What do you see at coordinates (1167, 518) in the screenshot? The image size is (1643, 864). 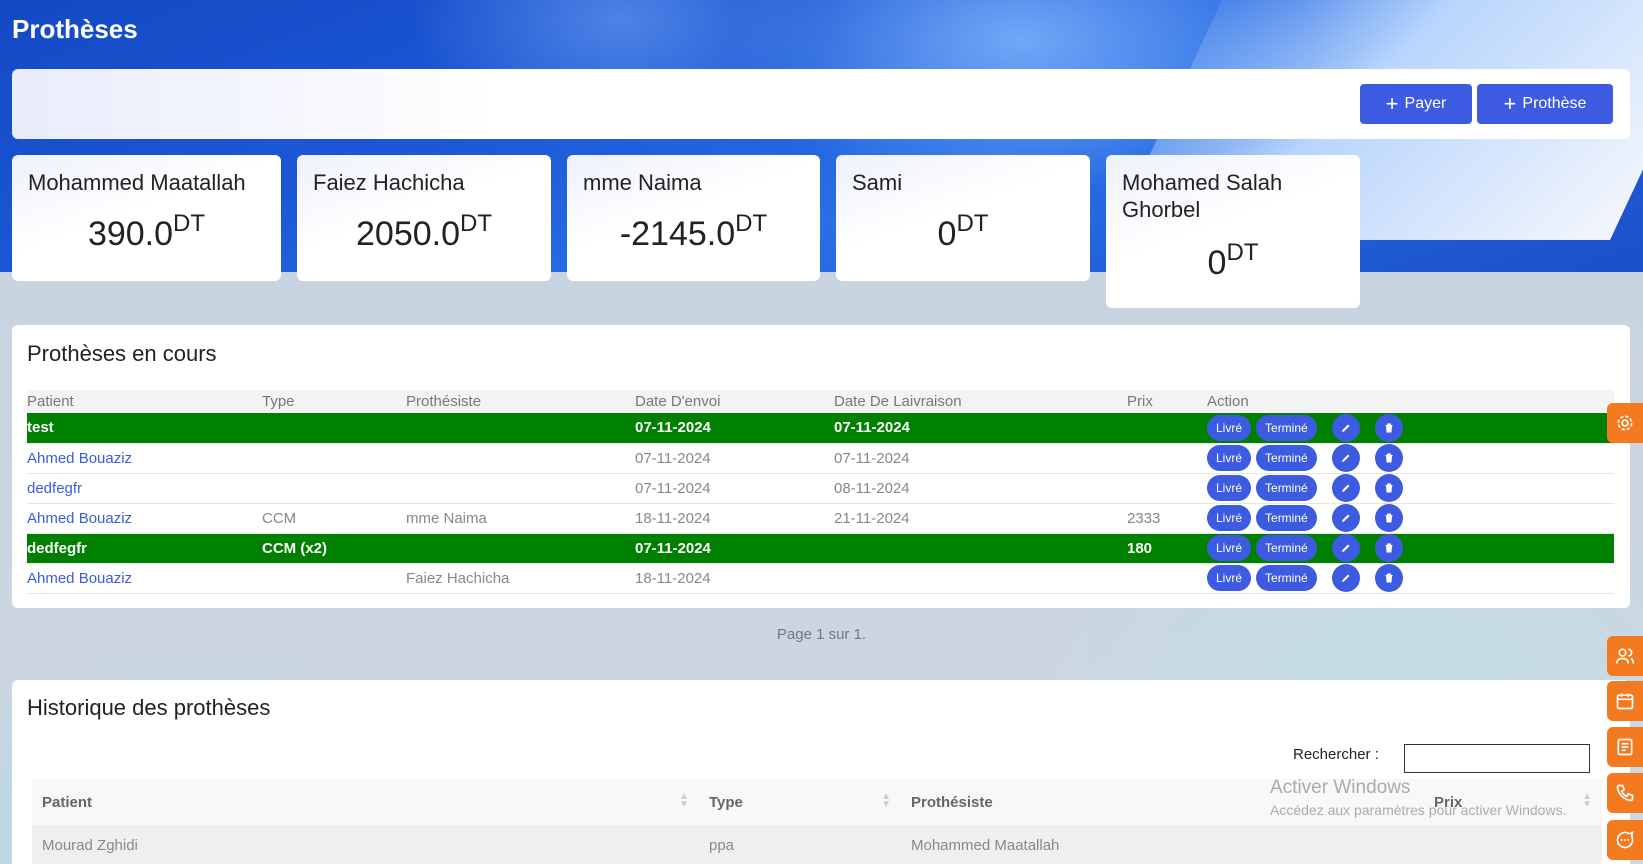 I see `cell-price: 2333` at bounding box center [1167, 518].